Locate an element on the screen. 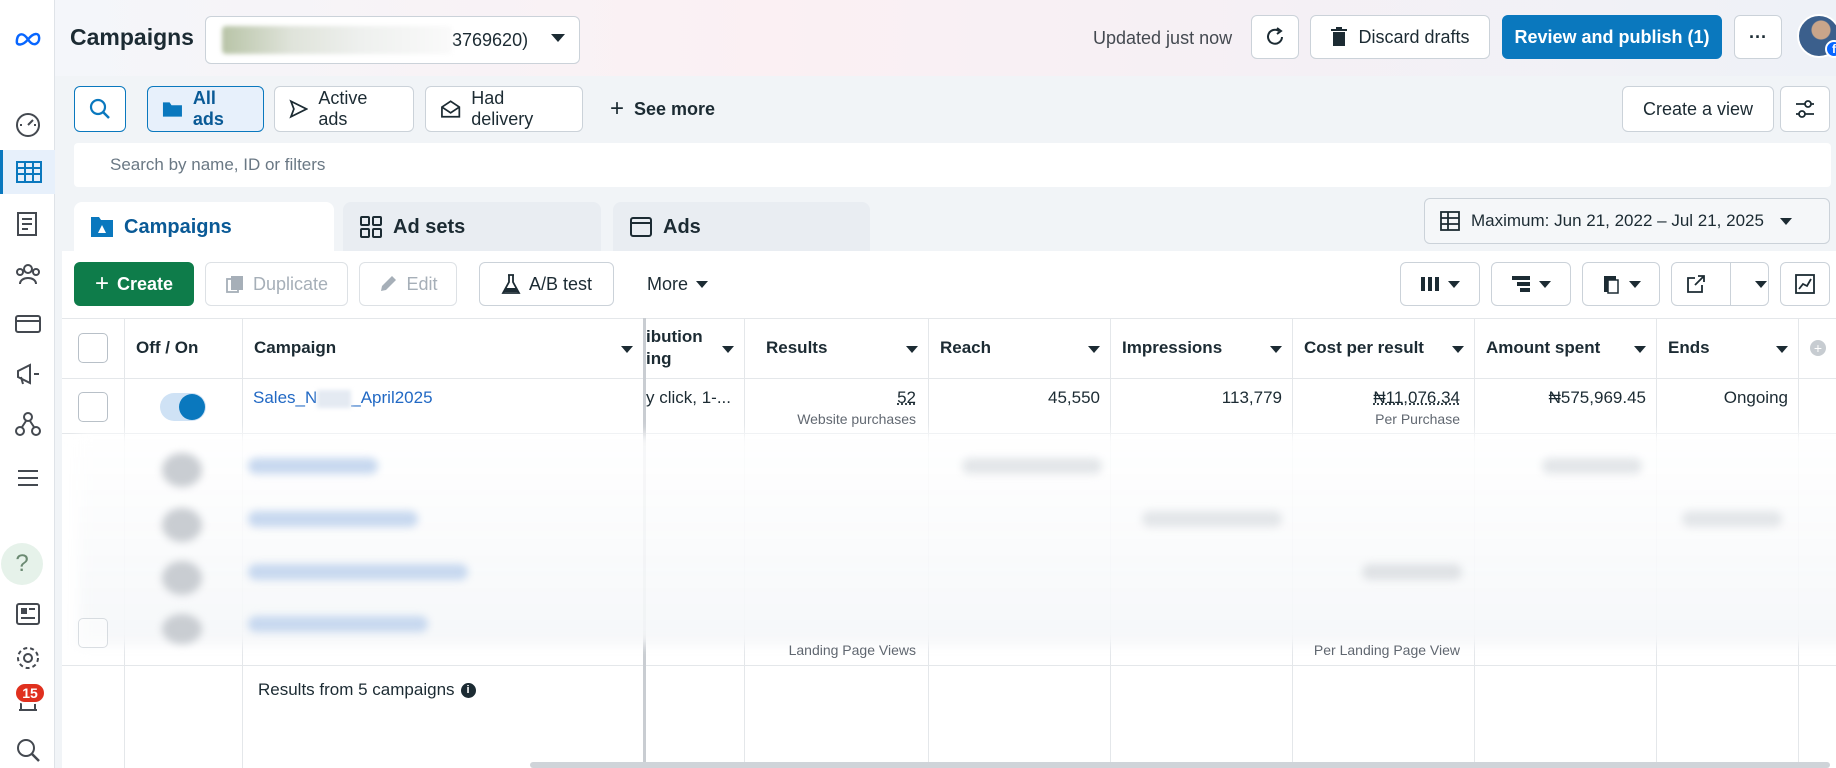  campaign-name-suffix: _April2025 is located at coordinates (392, 397).